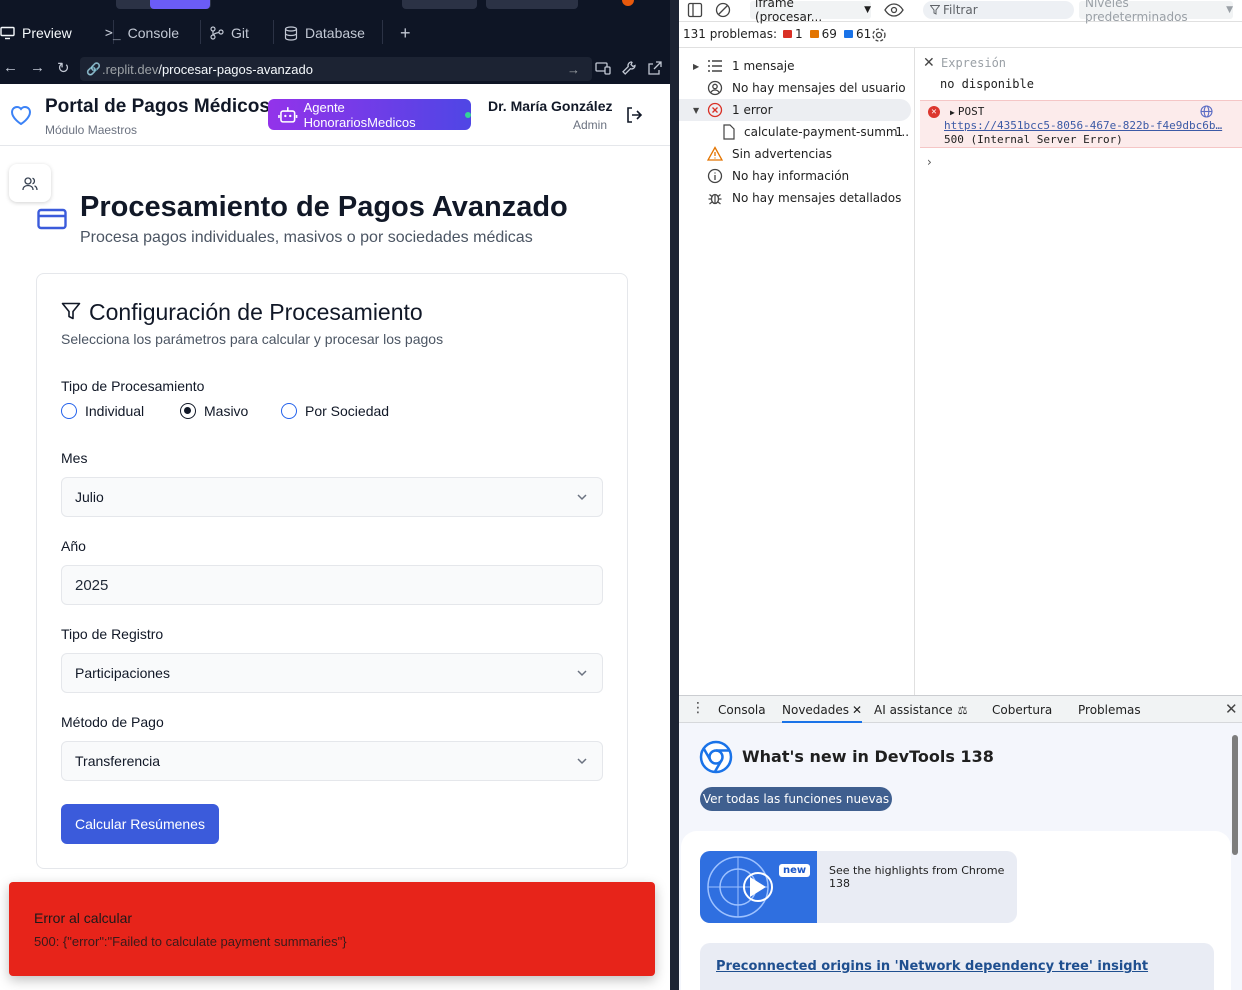 Image resolution: width=1242 pixels, height=990 pixels. Describe the element at coordinates (324, 33) in the screenshot. I see `tab-database: Database` at that location.